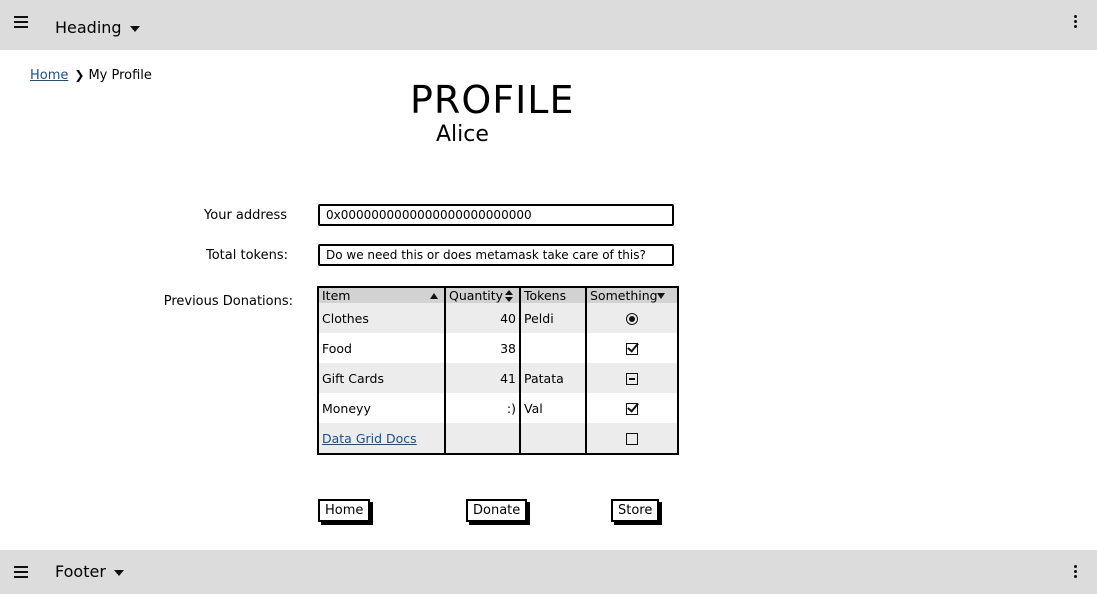 The width and height of the screenshot is (1097, 594). Describe the element at coordinates (382, 318) in the screenshot. I see `cell-item: Clothes` at that location.